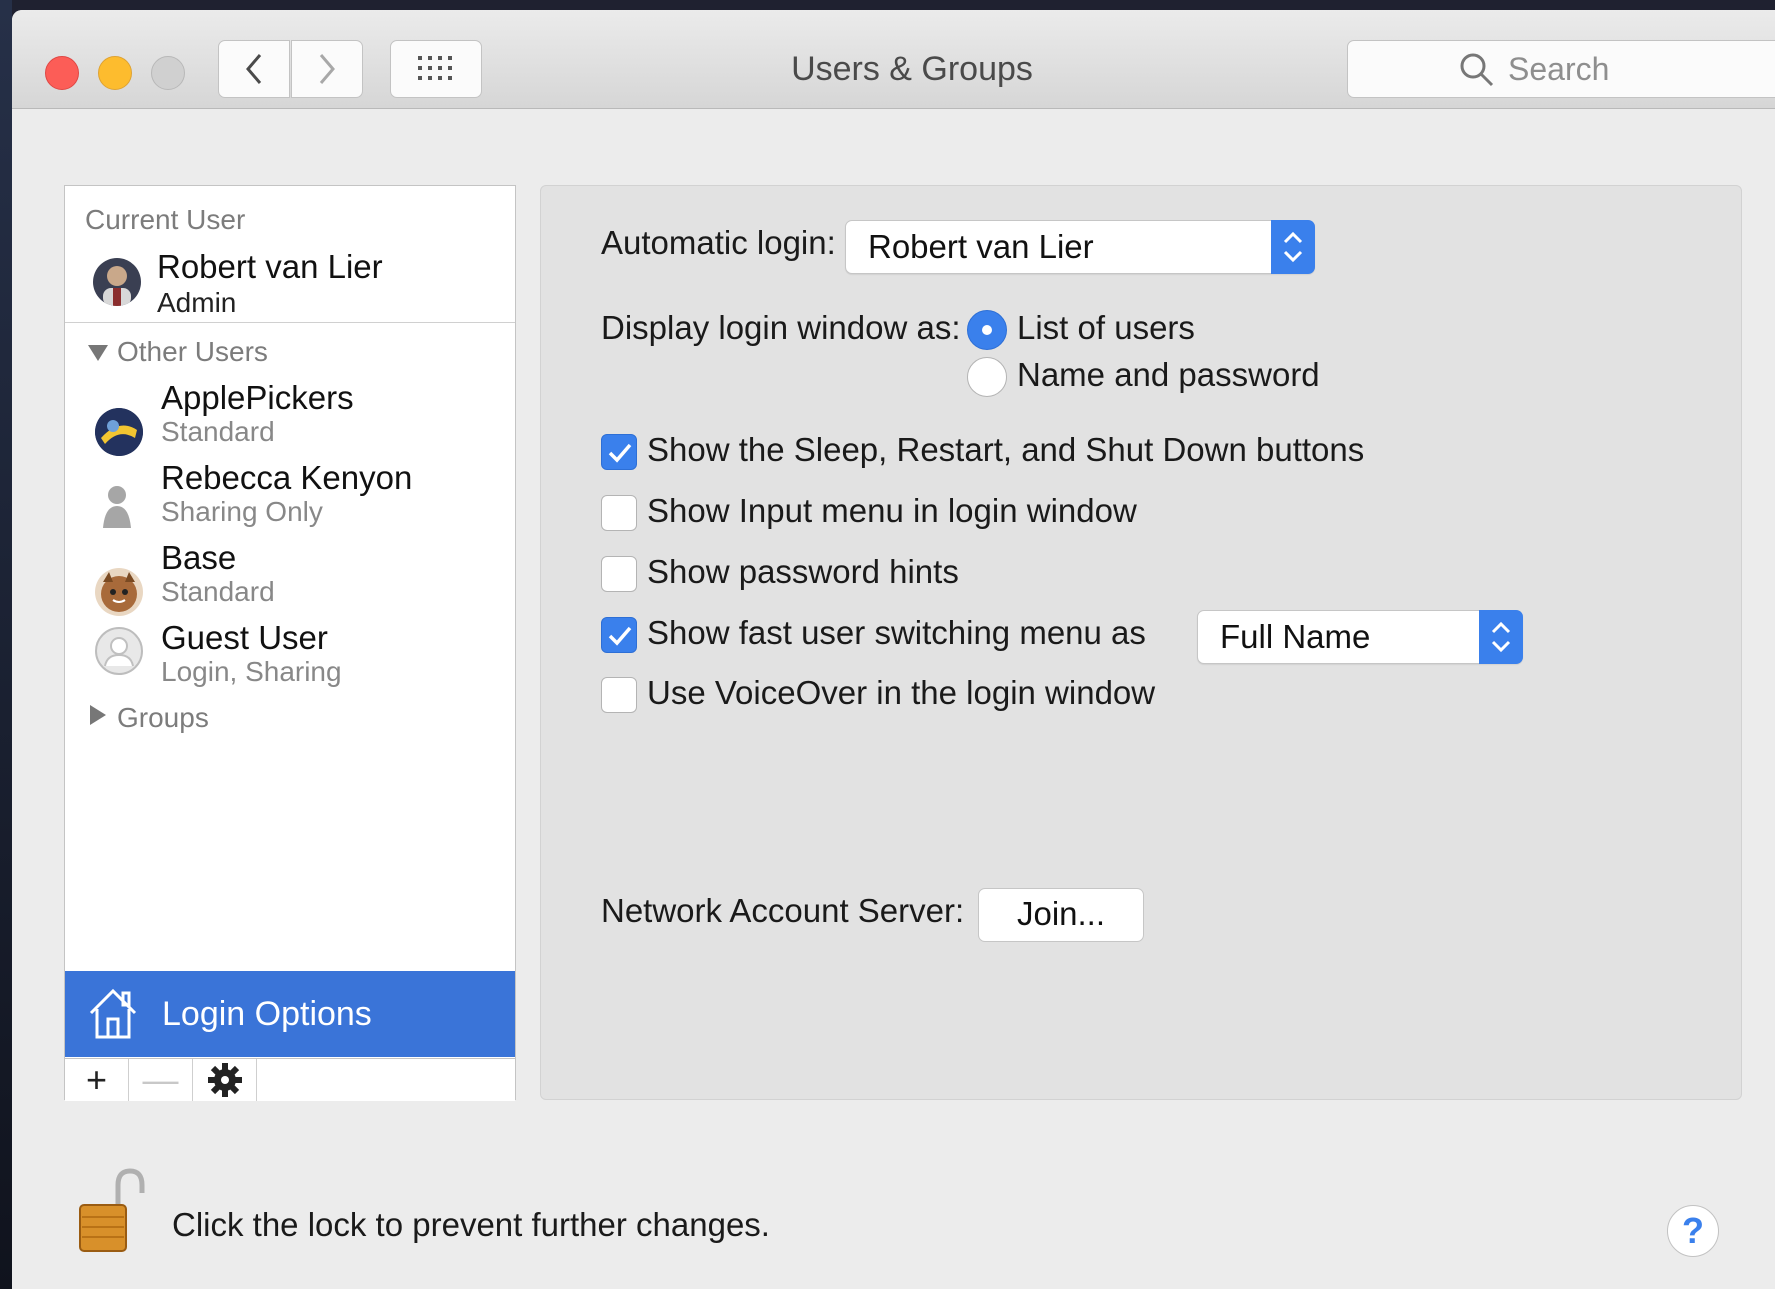  I want to click on unlocked-padlock-icon, so click(112, 1210).